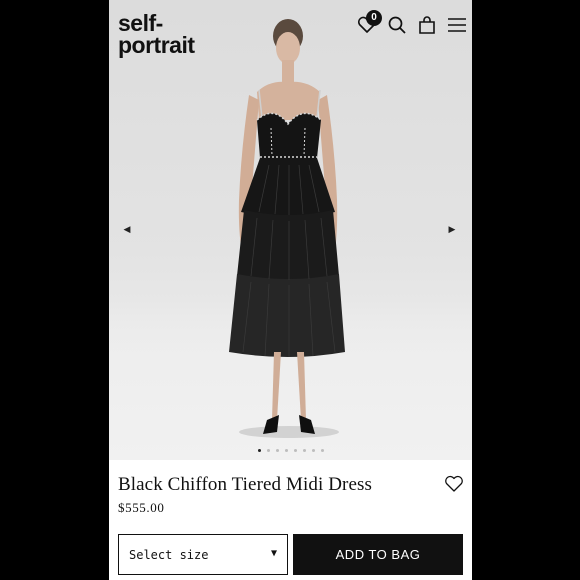 This screenshot has width=580, height=580. I want to click on brand-logo-line2: portrait, so click(156, 45).